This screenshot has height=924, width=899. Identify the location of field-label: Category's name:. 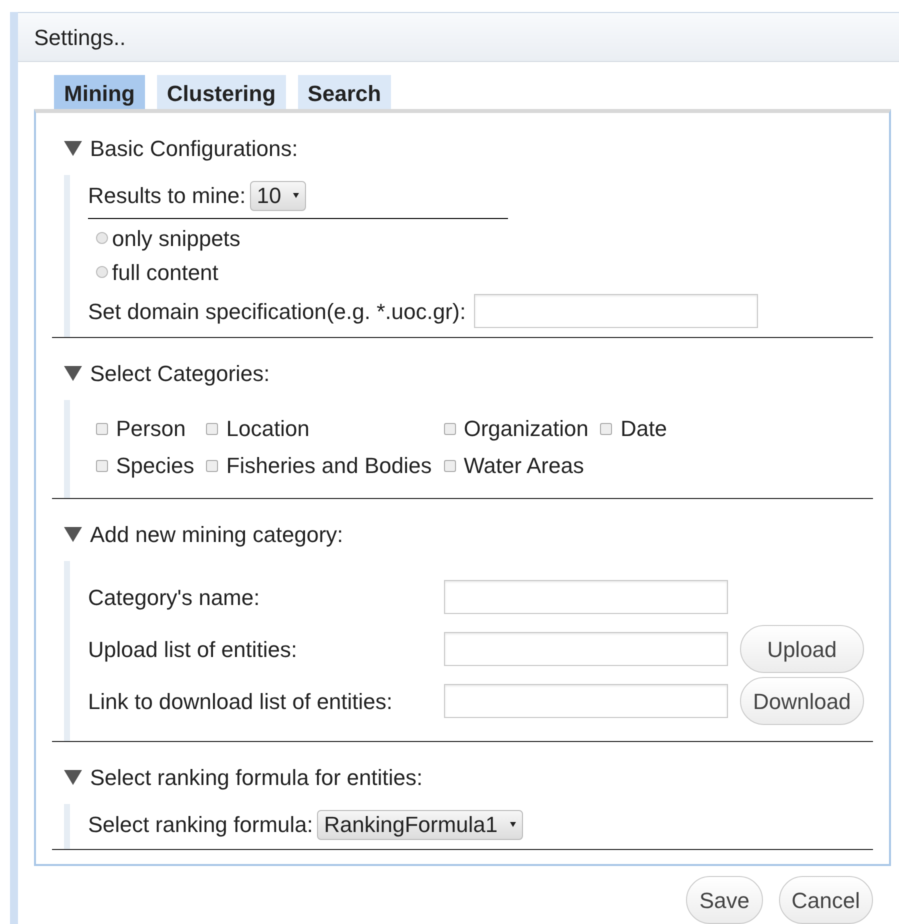
(174, 598).